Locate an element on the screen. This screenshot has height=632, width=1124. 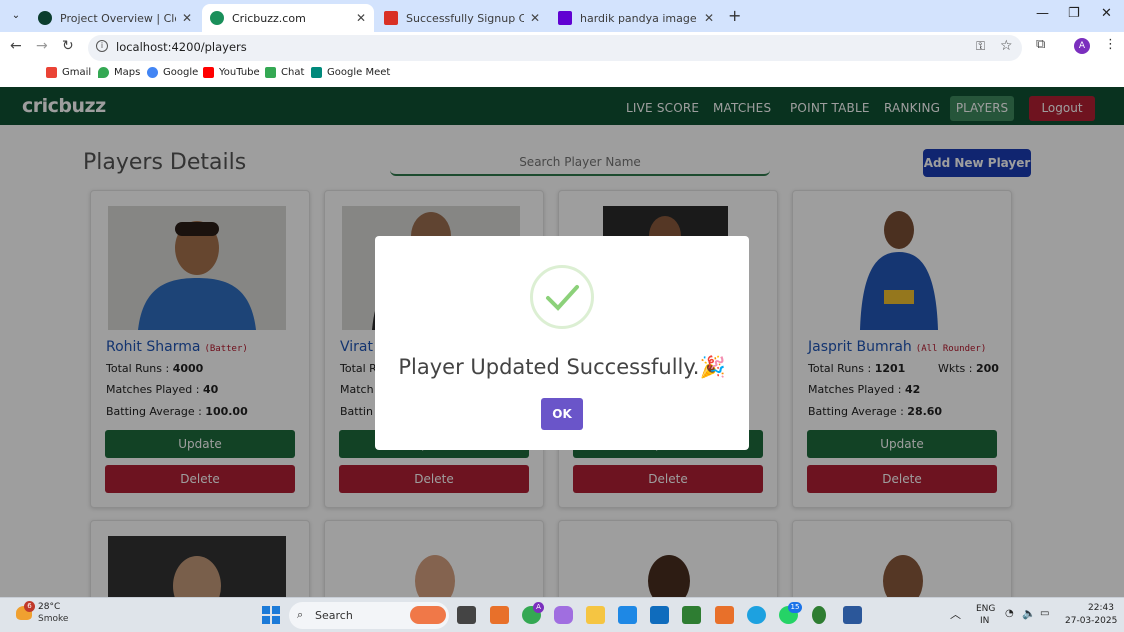
back-icon: ← is located at coordinates (16, 46).